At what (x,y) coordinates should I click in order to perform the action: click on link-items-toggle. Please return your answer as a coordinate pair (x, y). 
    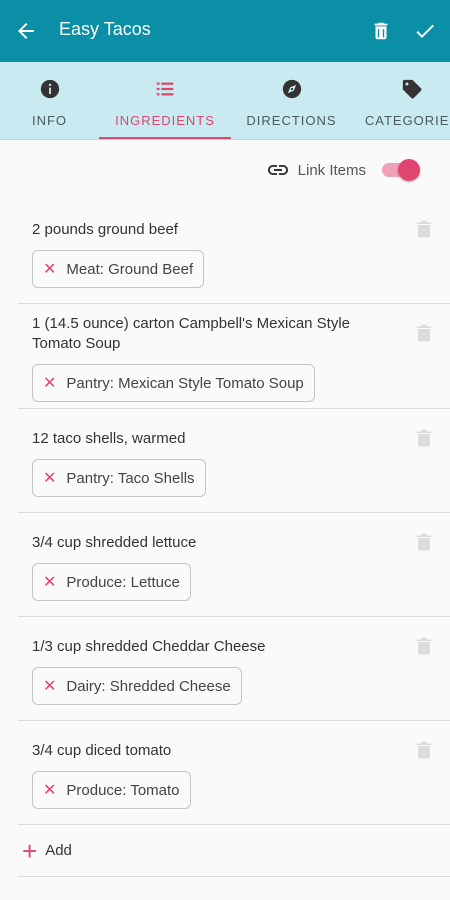
    Looking at the image, I should click on (400, 170).